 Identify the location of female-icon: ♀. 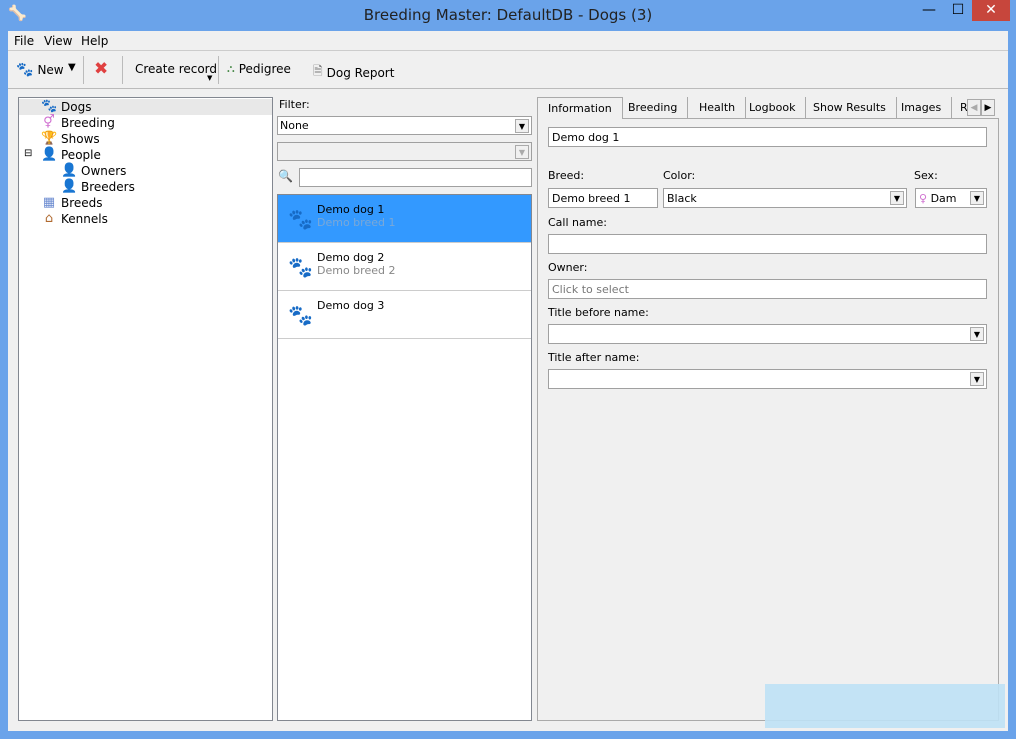
(923, 198).